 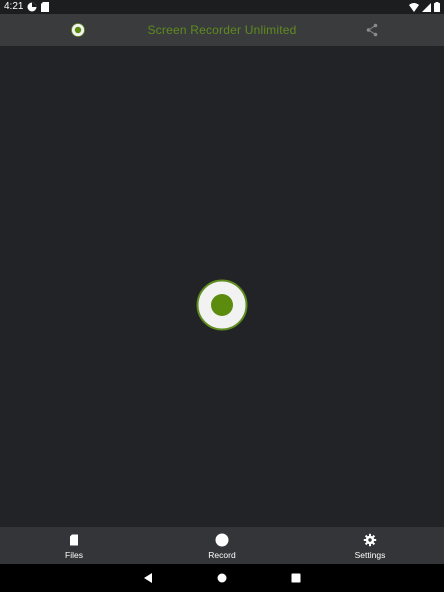 I want to click on nav-item-files: Files, so click(x=74, y=545).